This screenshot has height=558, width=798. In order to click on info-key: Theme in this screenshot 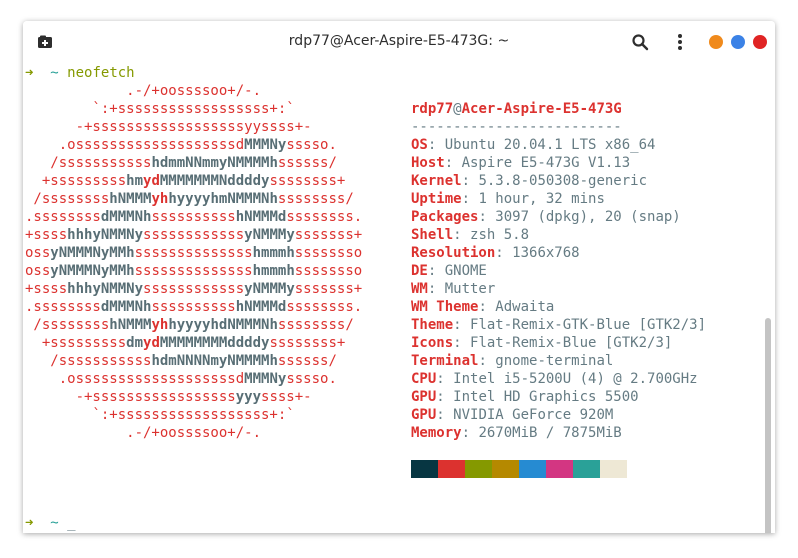, I will do `click(432, 325)`.